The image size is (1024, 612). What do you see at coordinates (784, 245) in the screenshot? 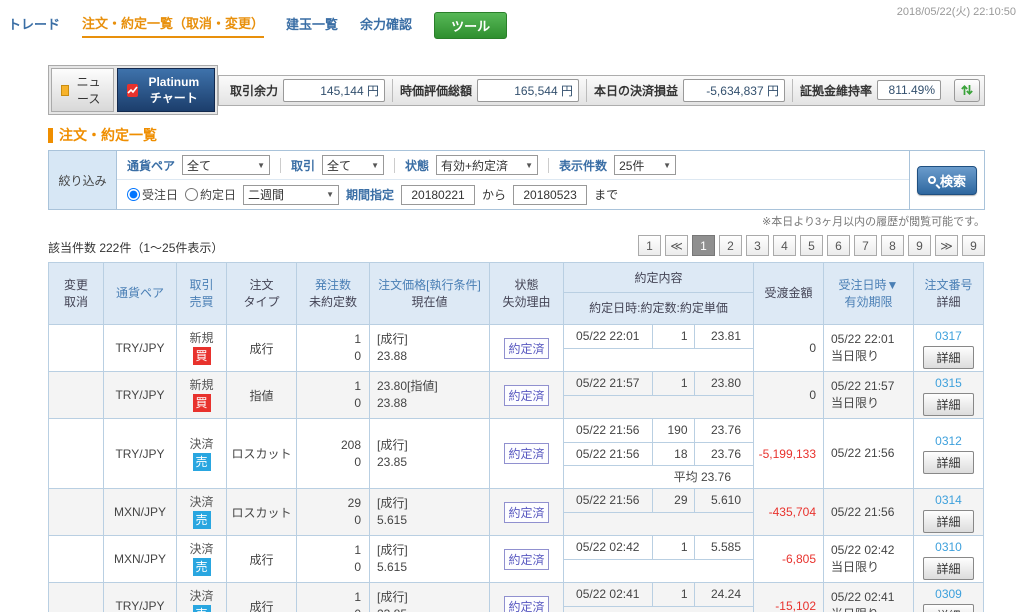
I see `page-number-button: 4` at bounding box center [784, 245].